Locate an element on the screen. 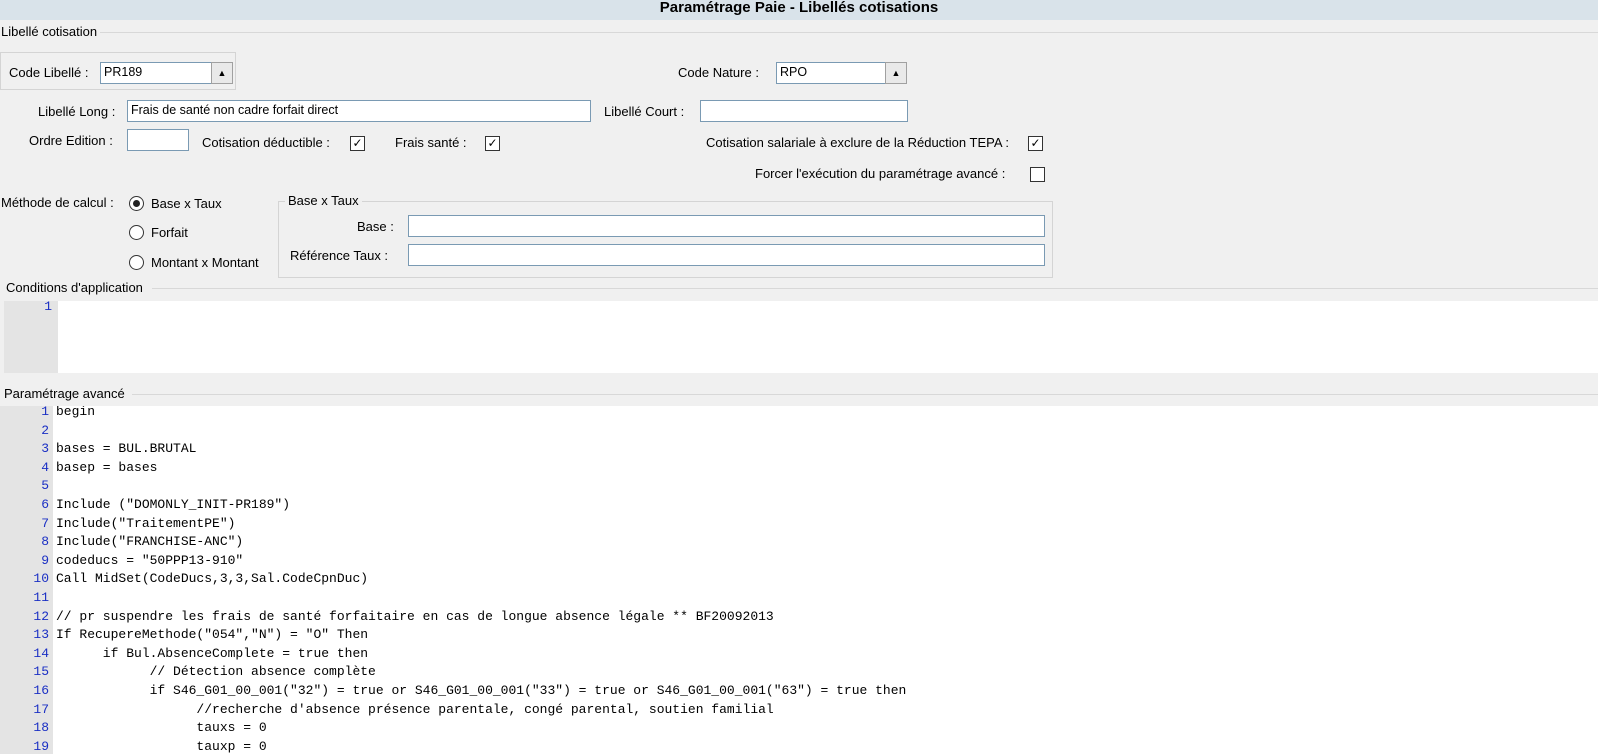  cotisation-deductible-checkbox: ✓ is located at coordinates (357, 143).